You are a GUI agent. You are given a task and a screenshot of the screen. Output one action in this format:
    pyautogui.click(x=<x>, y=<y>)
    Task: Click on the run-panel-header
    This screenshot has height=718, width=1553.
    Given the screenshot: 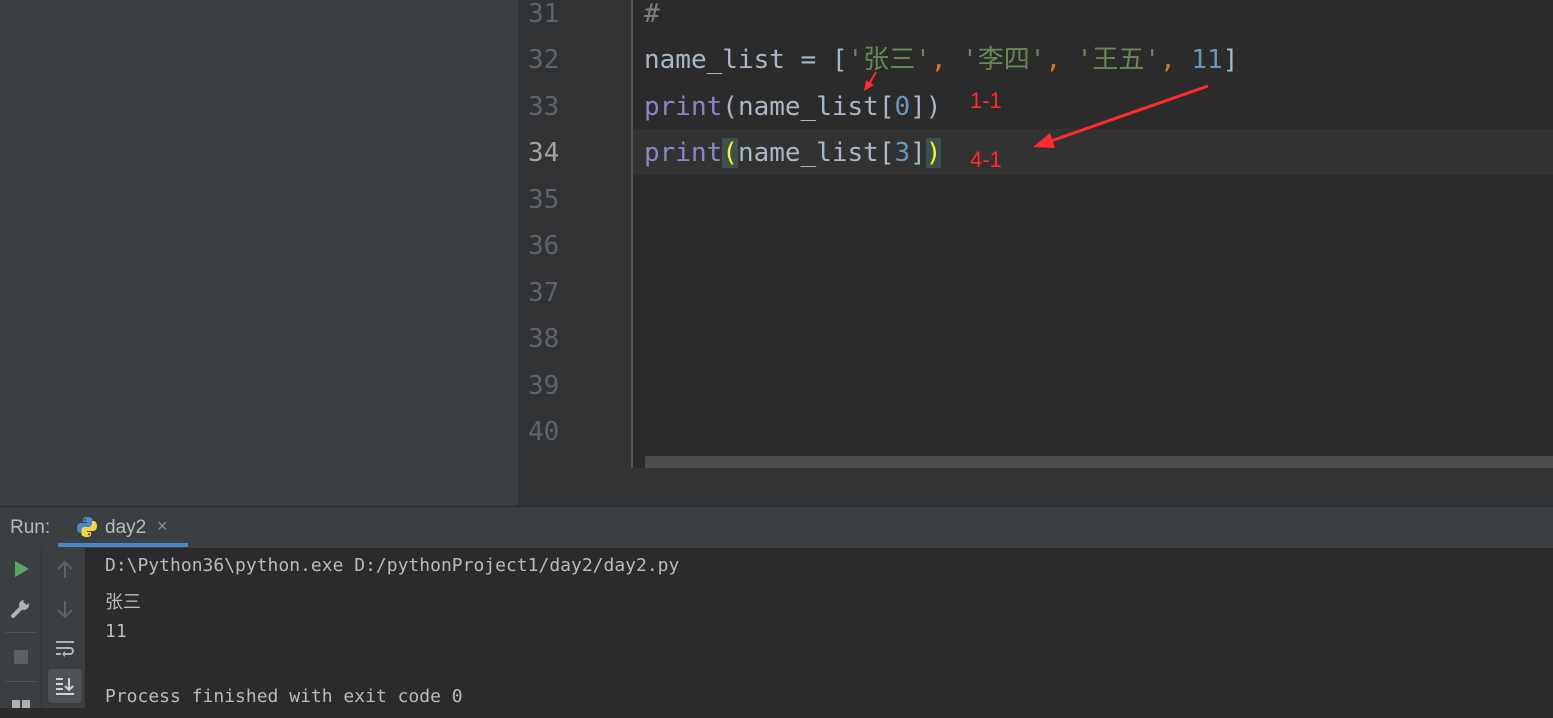 What is the action you would take?
    pyautogui.click(x=776, y=527)
    